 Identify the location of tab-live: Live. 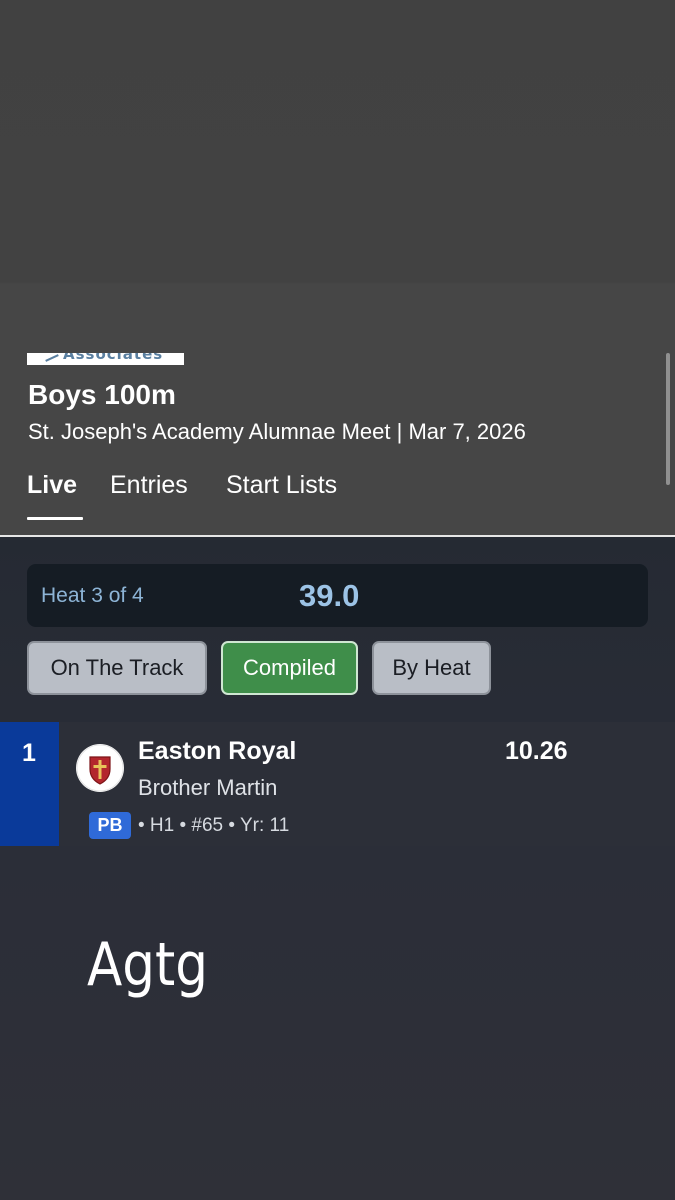
(52, 485).